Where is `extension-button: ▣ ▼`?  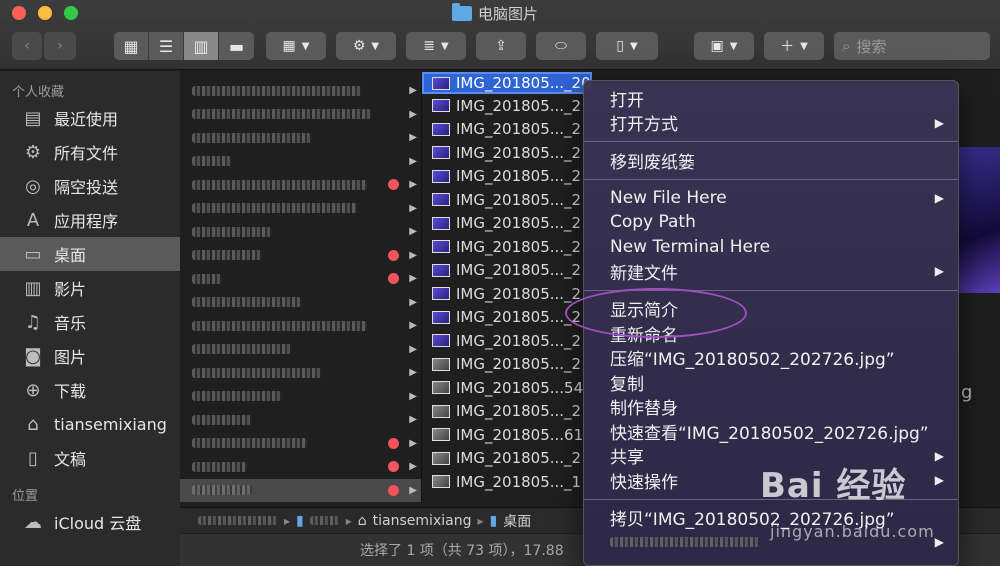
extension-button: ▣ ▼ is located at coordinates (724, 46).